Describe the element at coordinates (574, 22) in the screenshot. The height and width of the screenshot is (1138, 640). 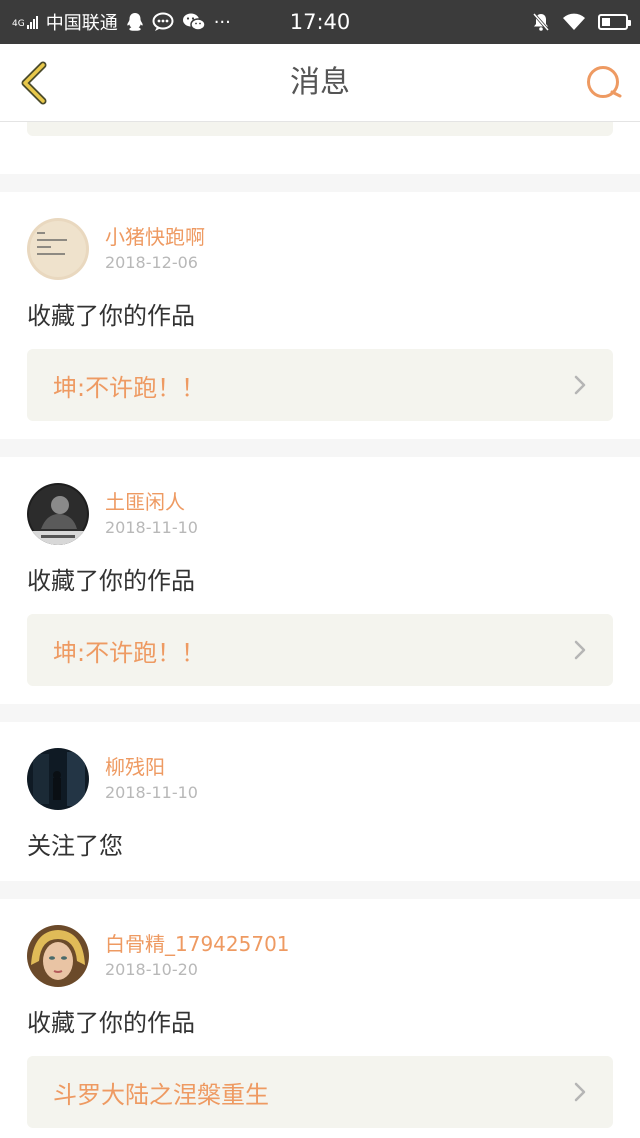
I see `wifi-icon` at that location.